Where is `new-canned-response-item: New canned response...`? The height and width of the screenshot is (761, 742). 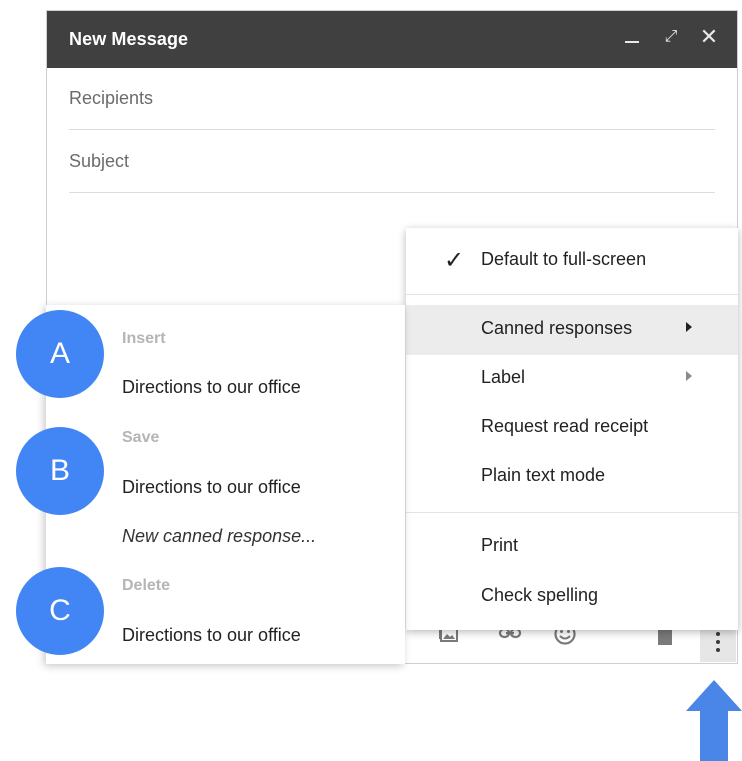 new-canned-response-item: New canned response... is located at coordinates (219, 536).